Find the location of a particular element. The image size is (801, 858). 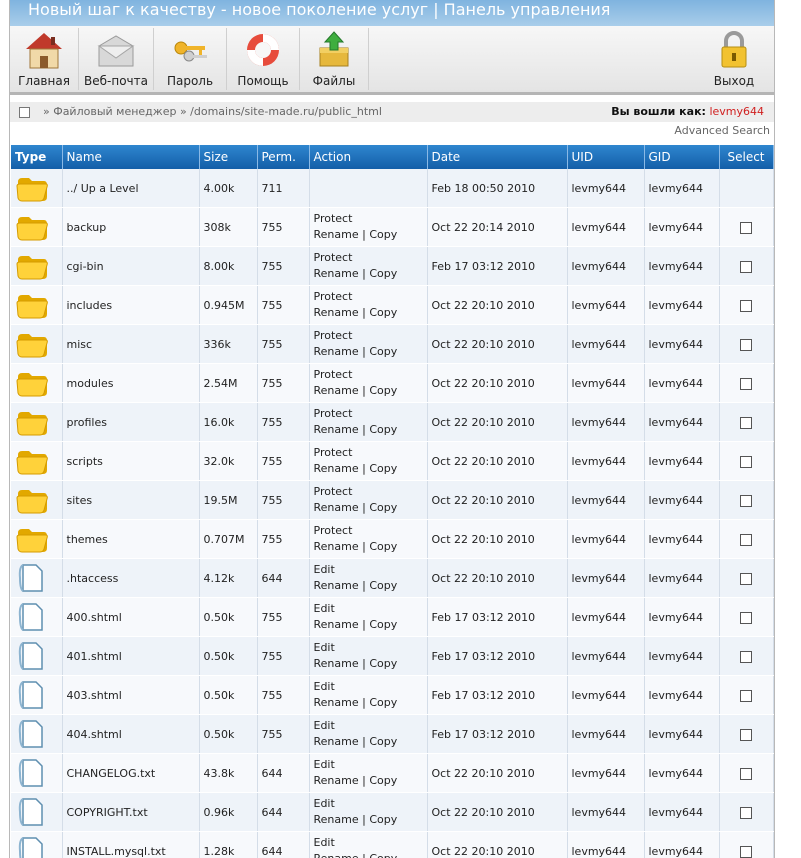

col-type: Type is located at coordinates (37, 157).